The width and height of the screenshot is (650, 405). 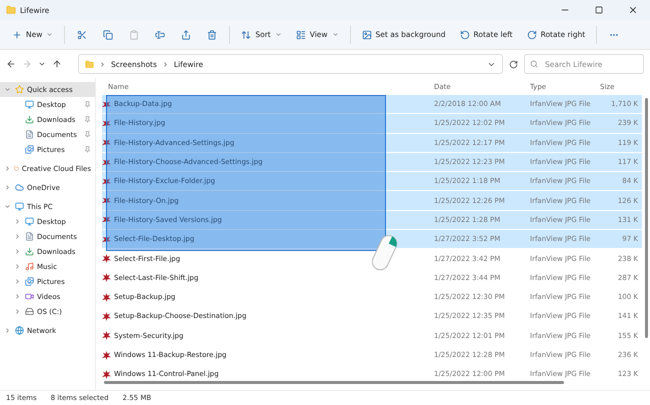 I want to click on back-button, so click(x=11, y=64).